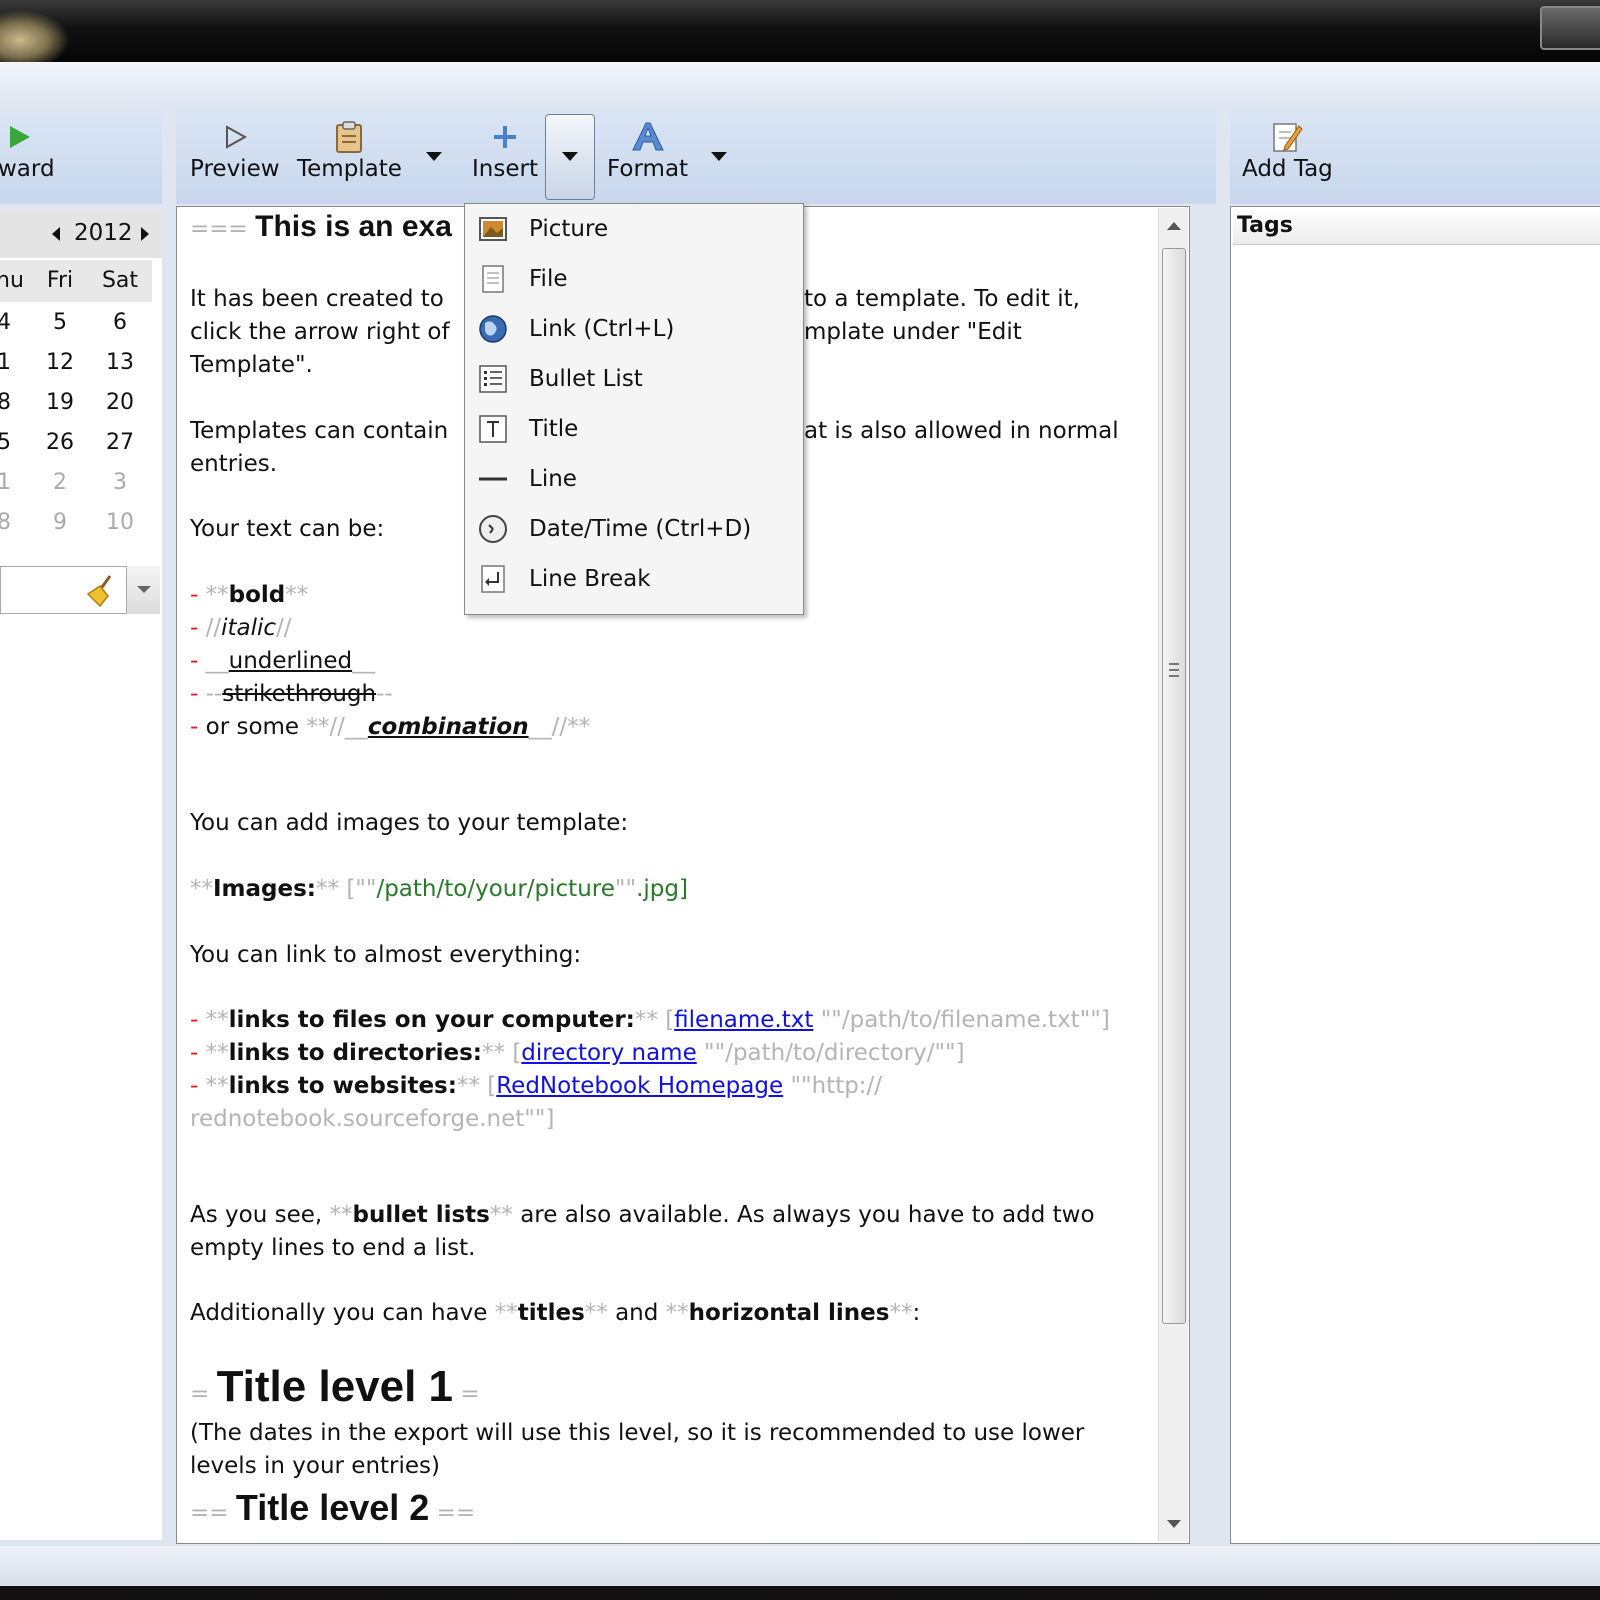 The height and width of the screenshot is (1600, 1600). I want to click on calendar-day: 10, so click(120, 522).